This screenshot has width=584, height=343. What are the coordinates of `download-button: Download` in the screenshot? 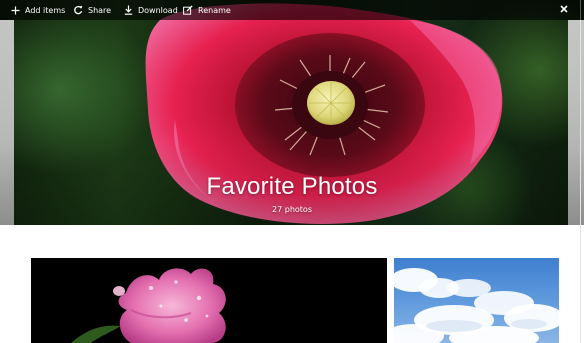 It's located at (150, 10).